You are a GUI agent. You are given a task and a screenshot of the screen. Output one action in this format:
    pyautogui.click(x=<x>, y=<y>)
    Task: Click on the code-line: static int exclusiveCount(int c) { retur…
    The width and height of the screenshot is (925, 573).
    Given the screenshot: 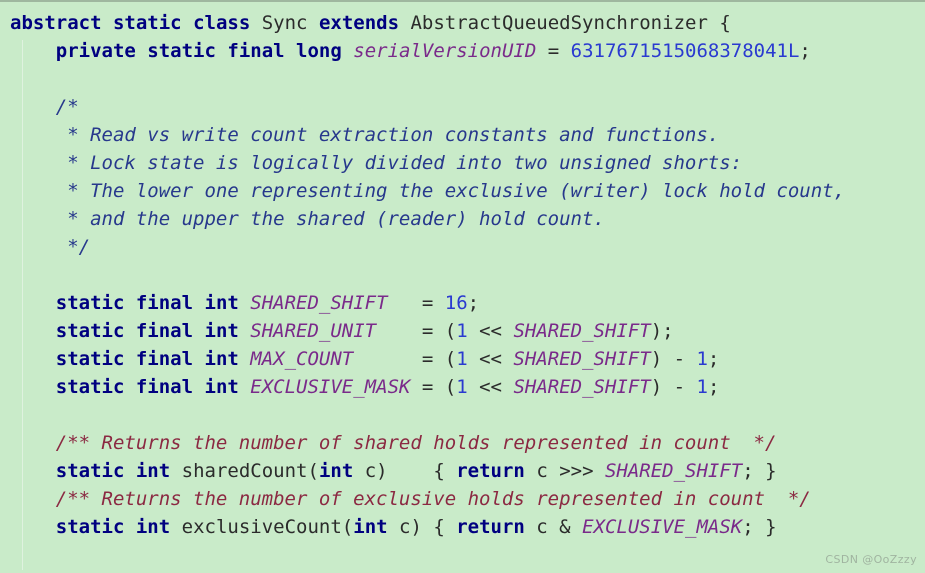 What is the action you would take?
    pyautogui.click(x=462, y=527)
    